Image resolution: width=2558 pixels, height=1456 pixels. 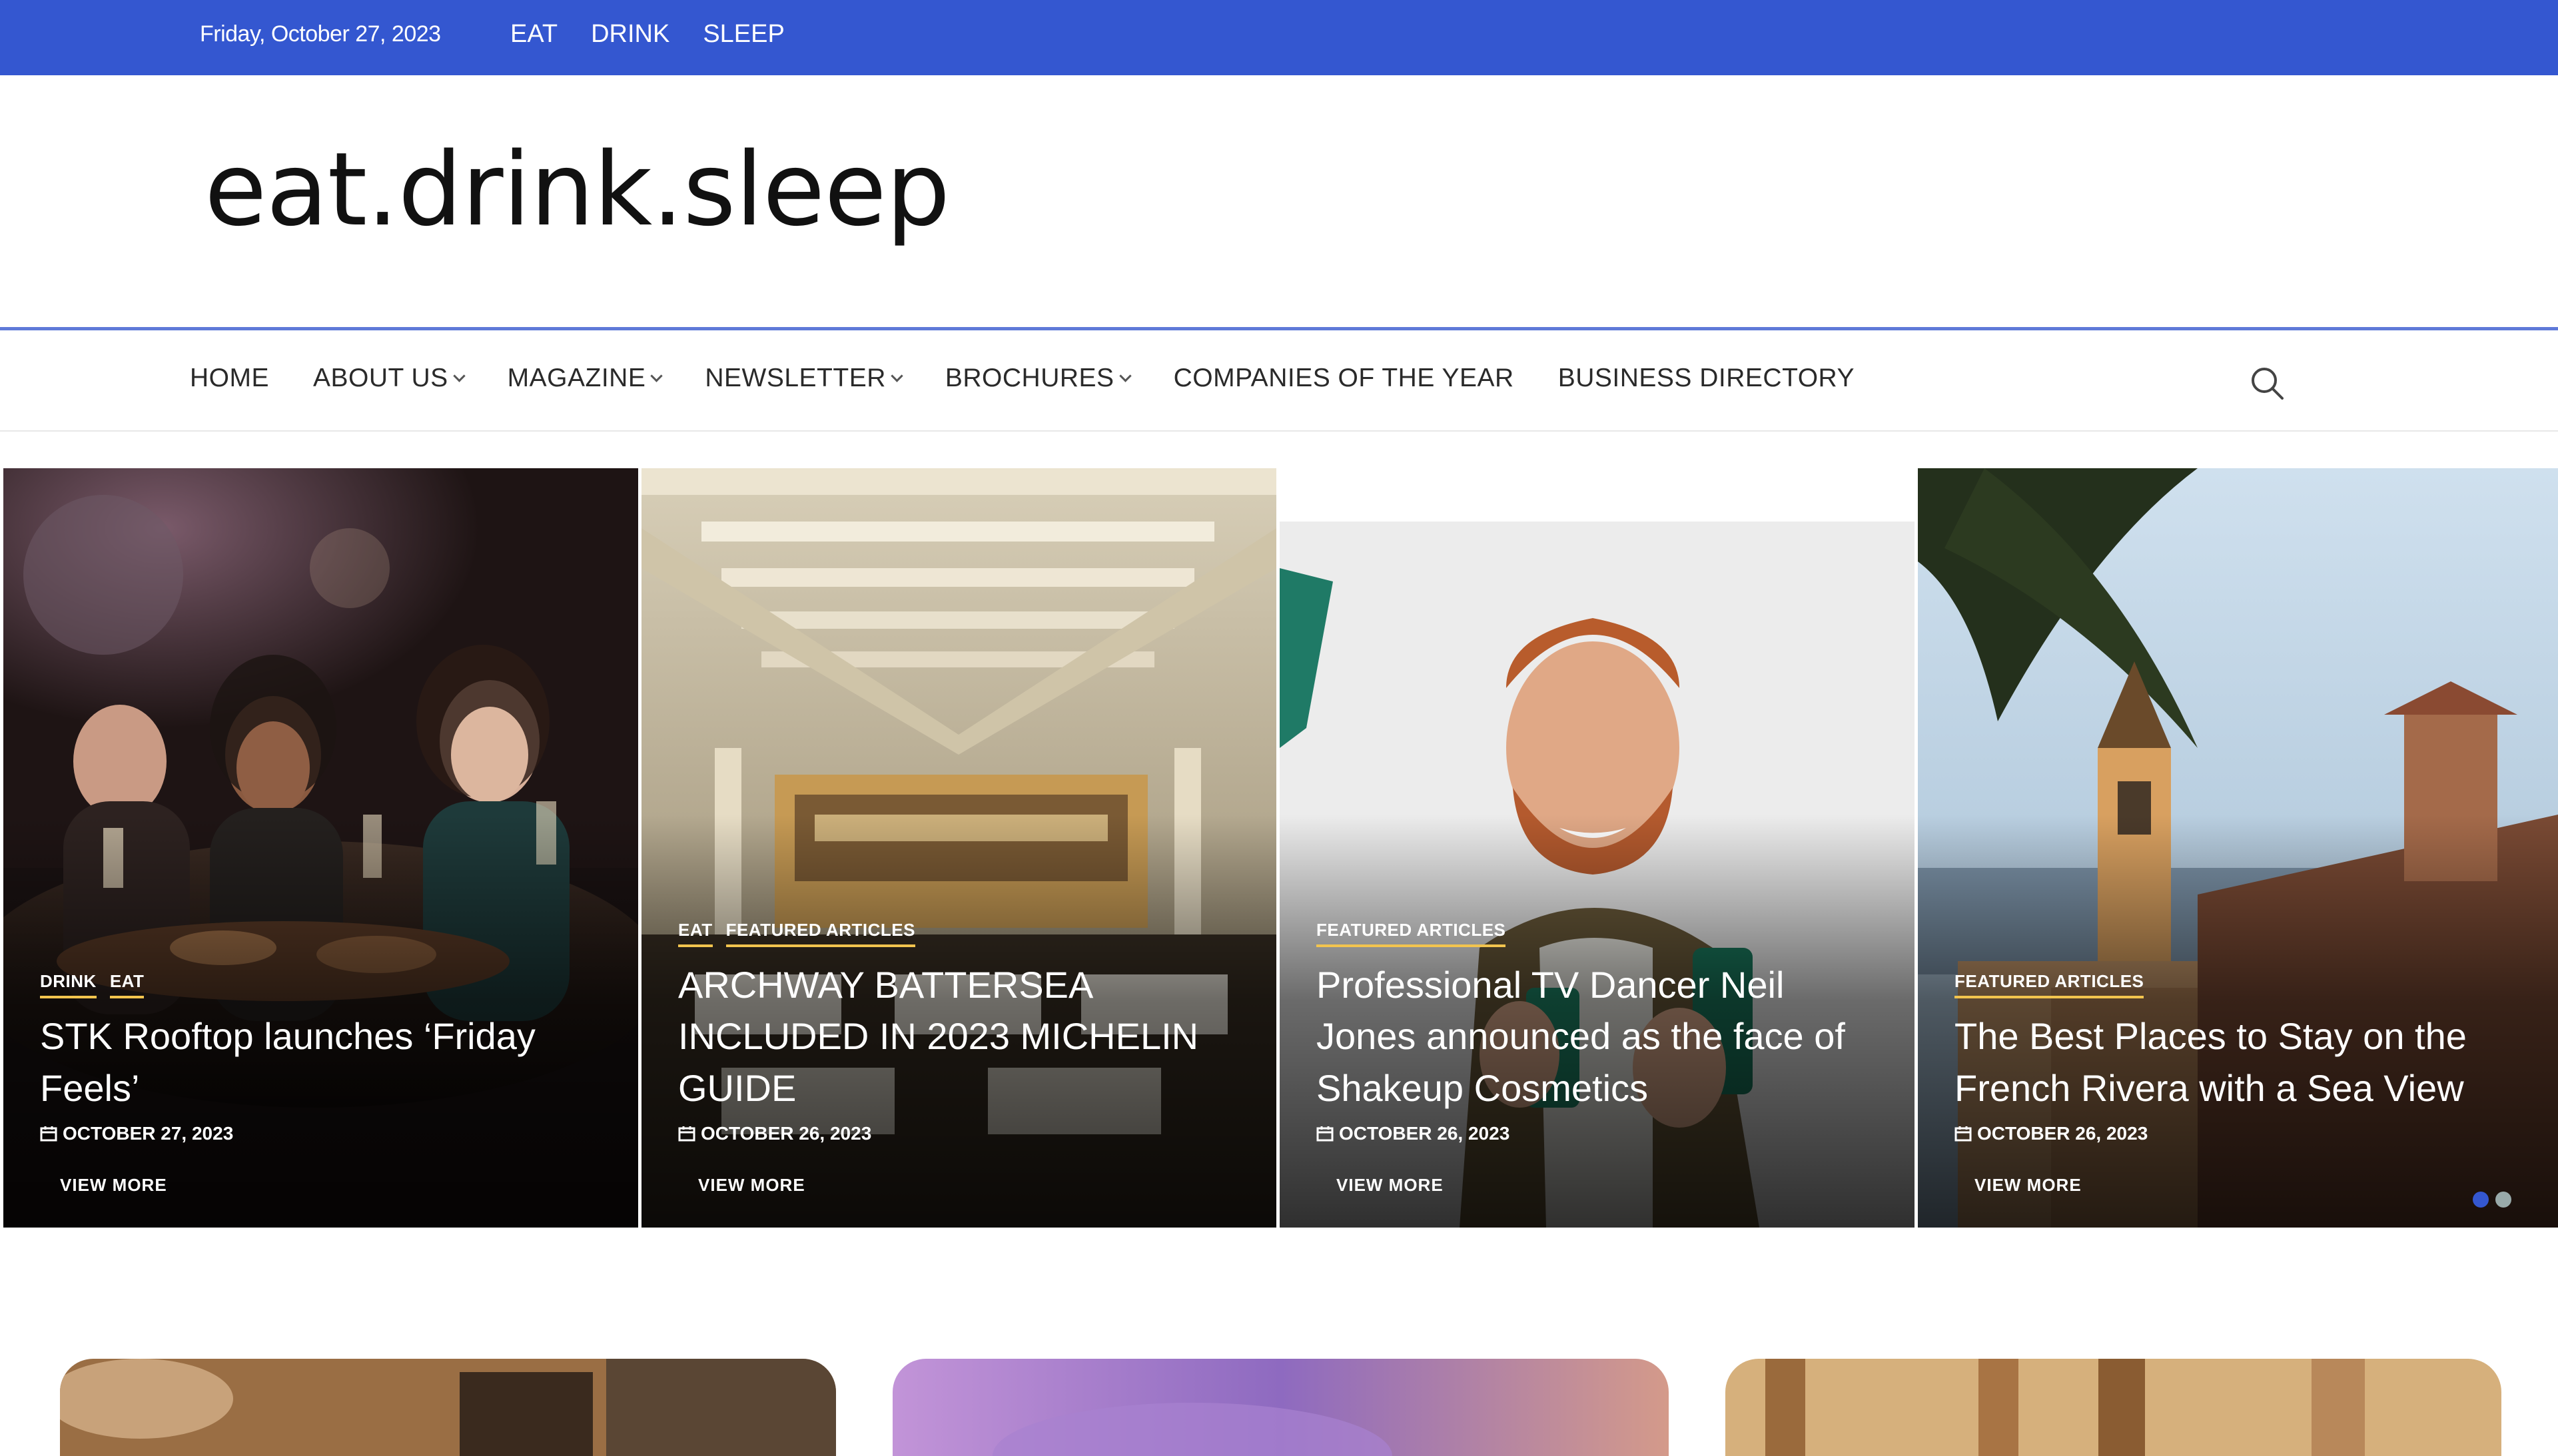 I want to click on nav-item-label: BUSINESS DIRECTORY, so click(x=1706, y=378).